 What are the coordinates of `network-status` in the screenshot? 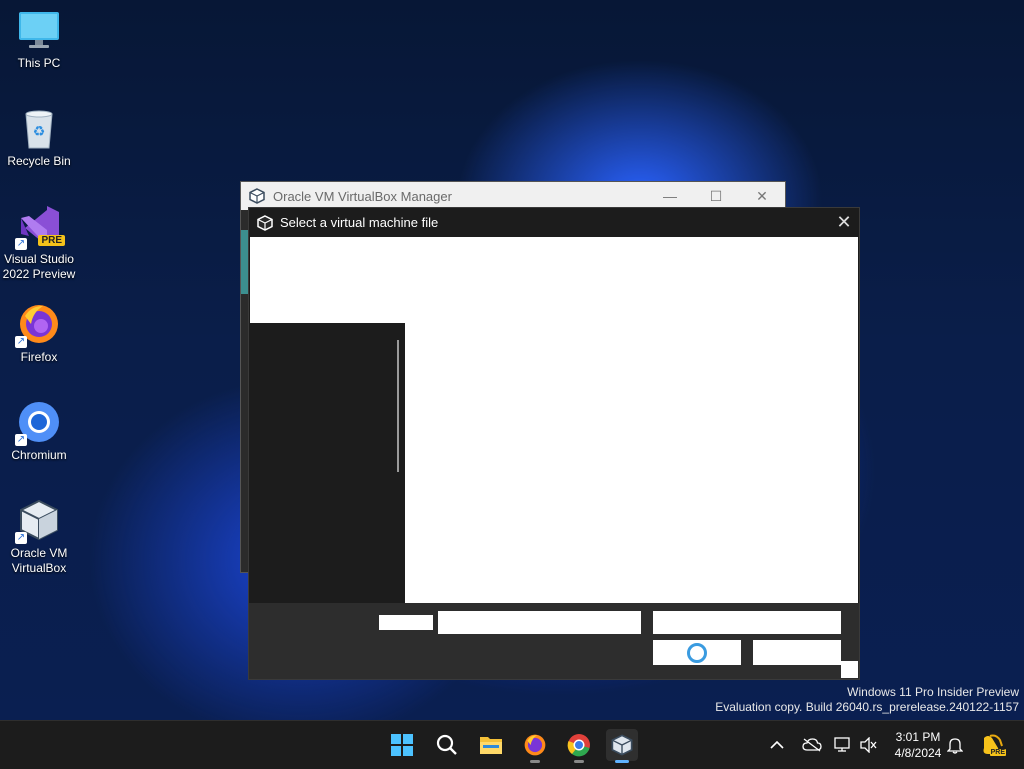 It's located at (844, 745).